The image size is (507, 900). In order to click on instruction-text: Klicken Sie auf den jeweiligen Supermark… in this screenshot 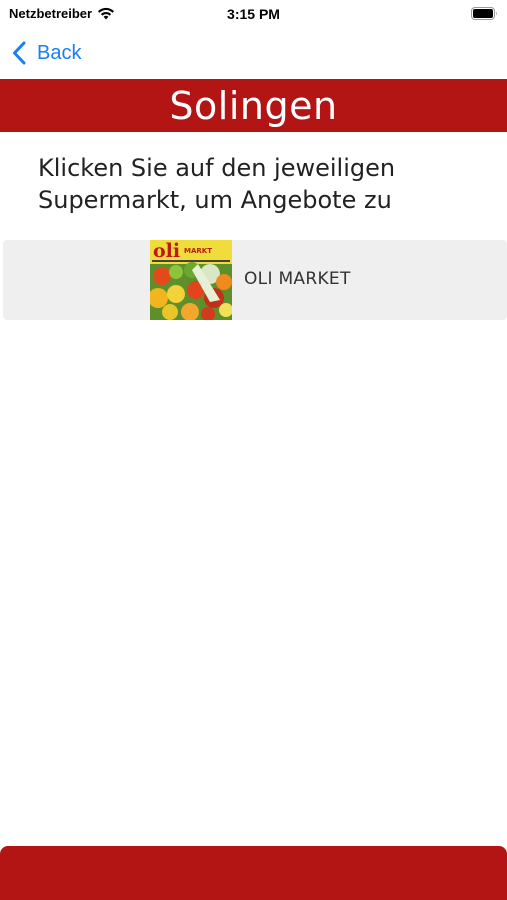, I will do `click(217, 184)`.